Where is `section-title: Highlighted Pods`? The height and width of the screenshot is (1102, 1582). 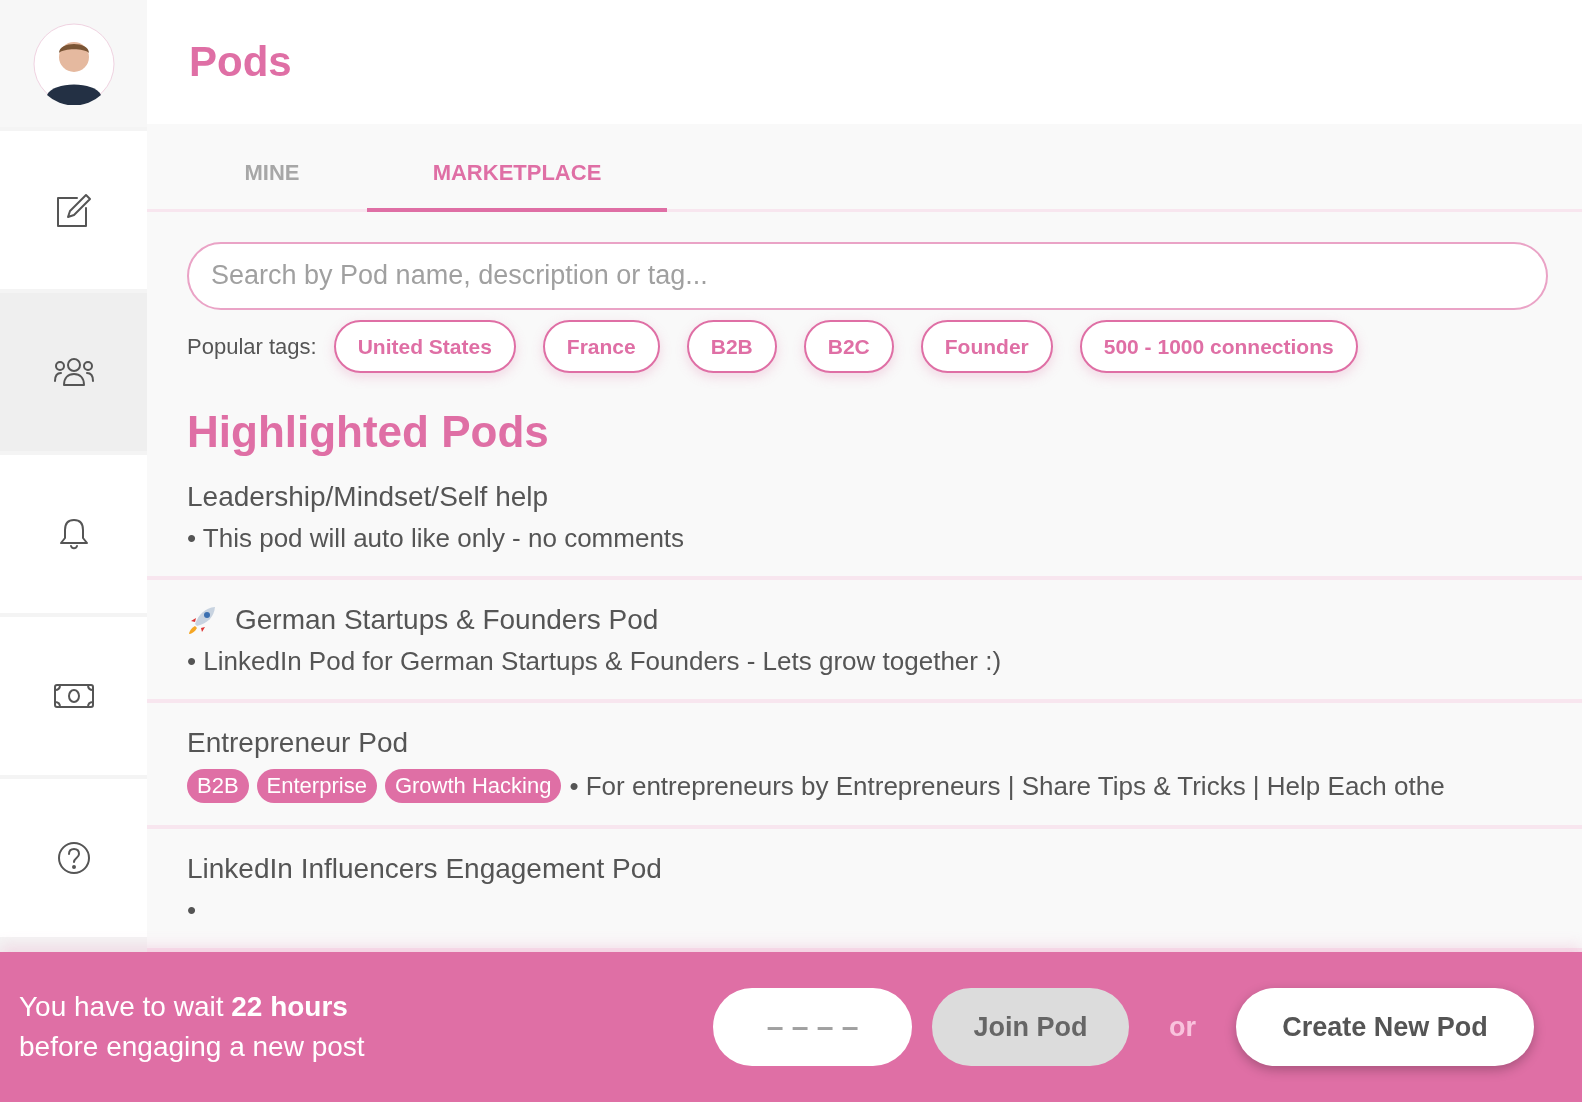 section-title: Highlighted Pods is located at coordinates (368, 432).